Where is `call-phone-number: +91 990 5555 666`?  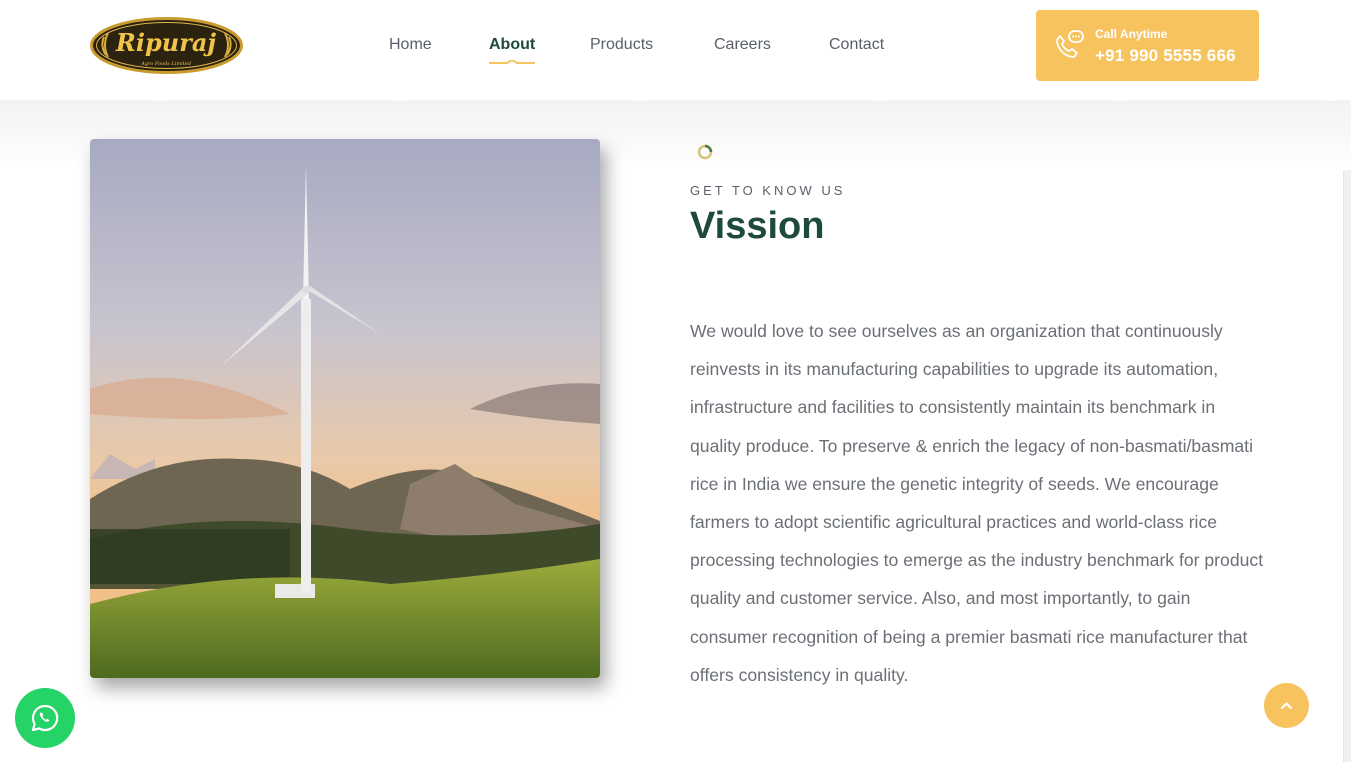
call-phone-number: +91 990 5555 666 is located at coordinates (1165, 55).